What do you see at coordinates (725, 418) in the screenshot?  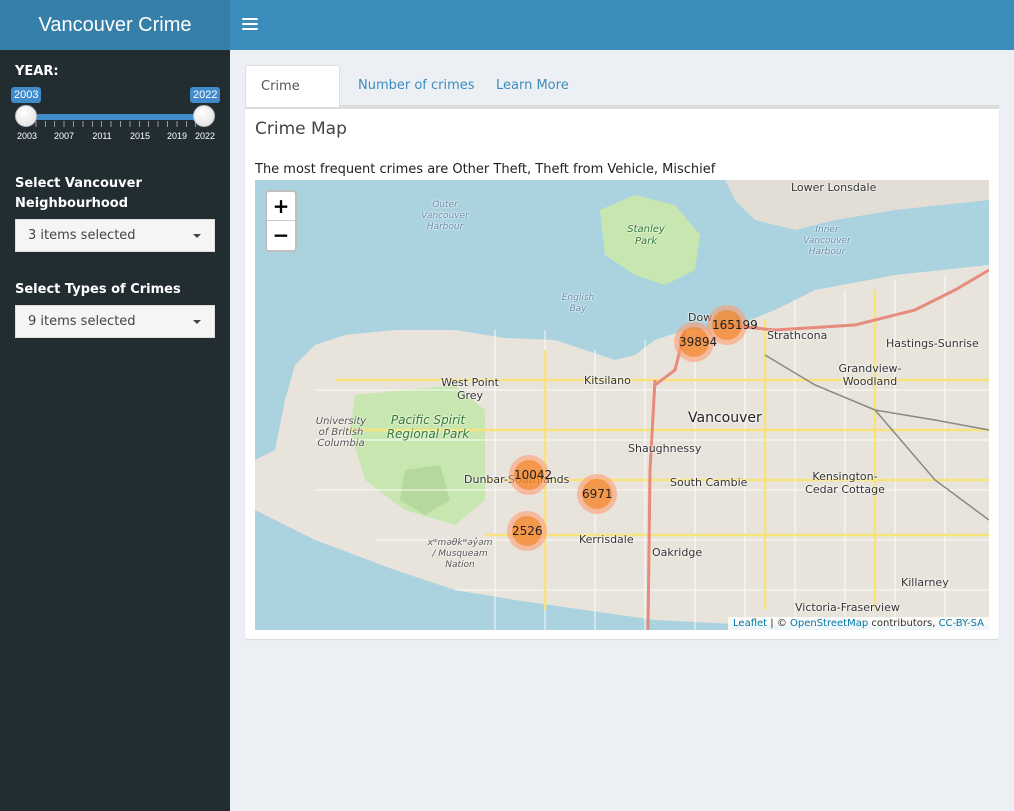 I see `place-label: Vancouver` at bounding box center [725, 418].